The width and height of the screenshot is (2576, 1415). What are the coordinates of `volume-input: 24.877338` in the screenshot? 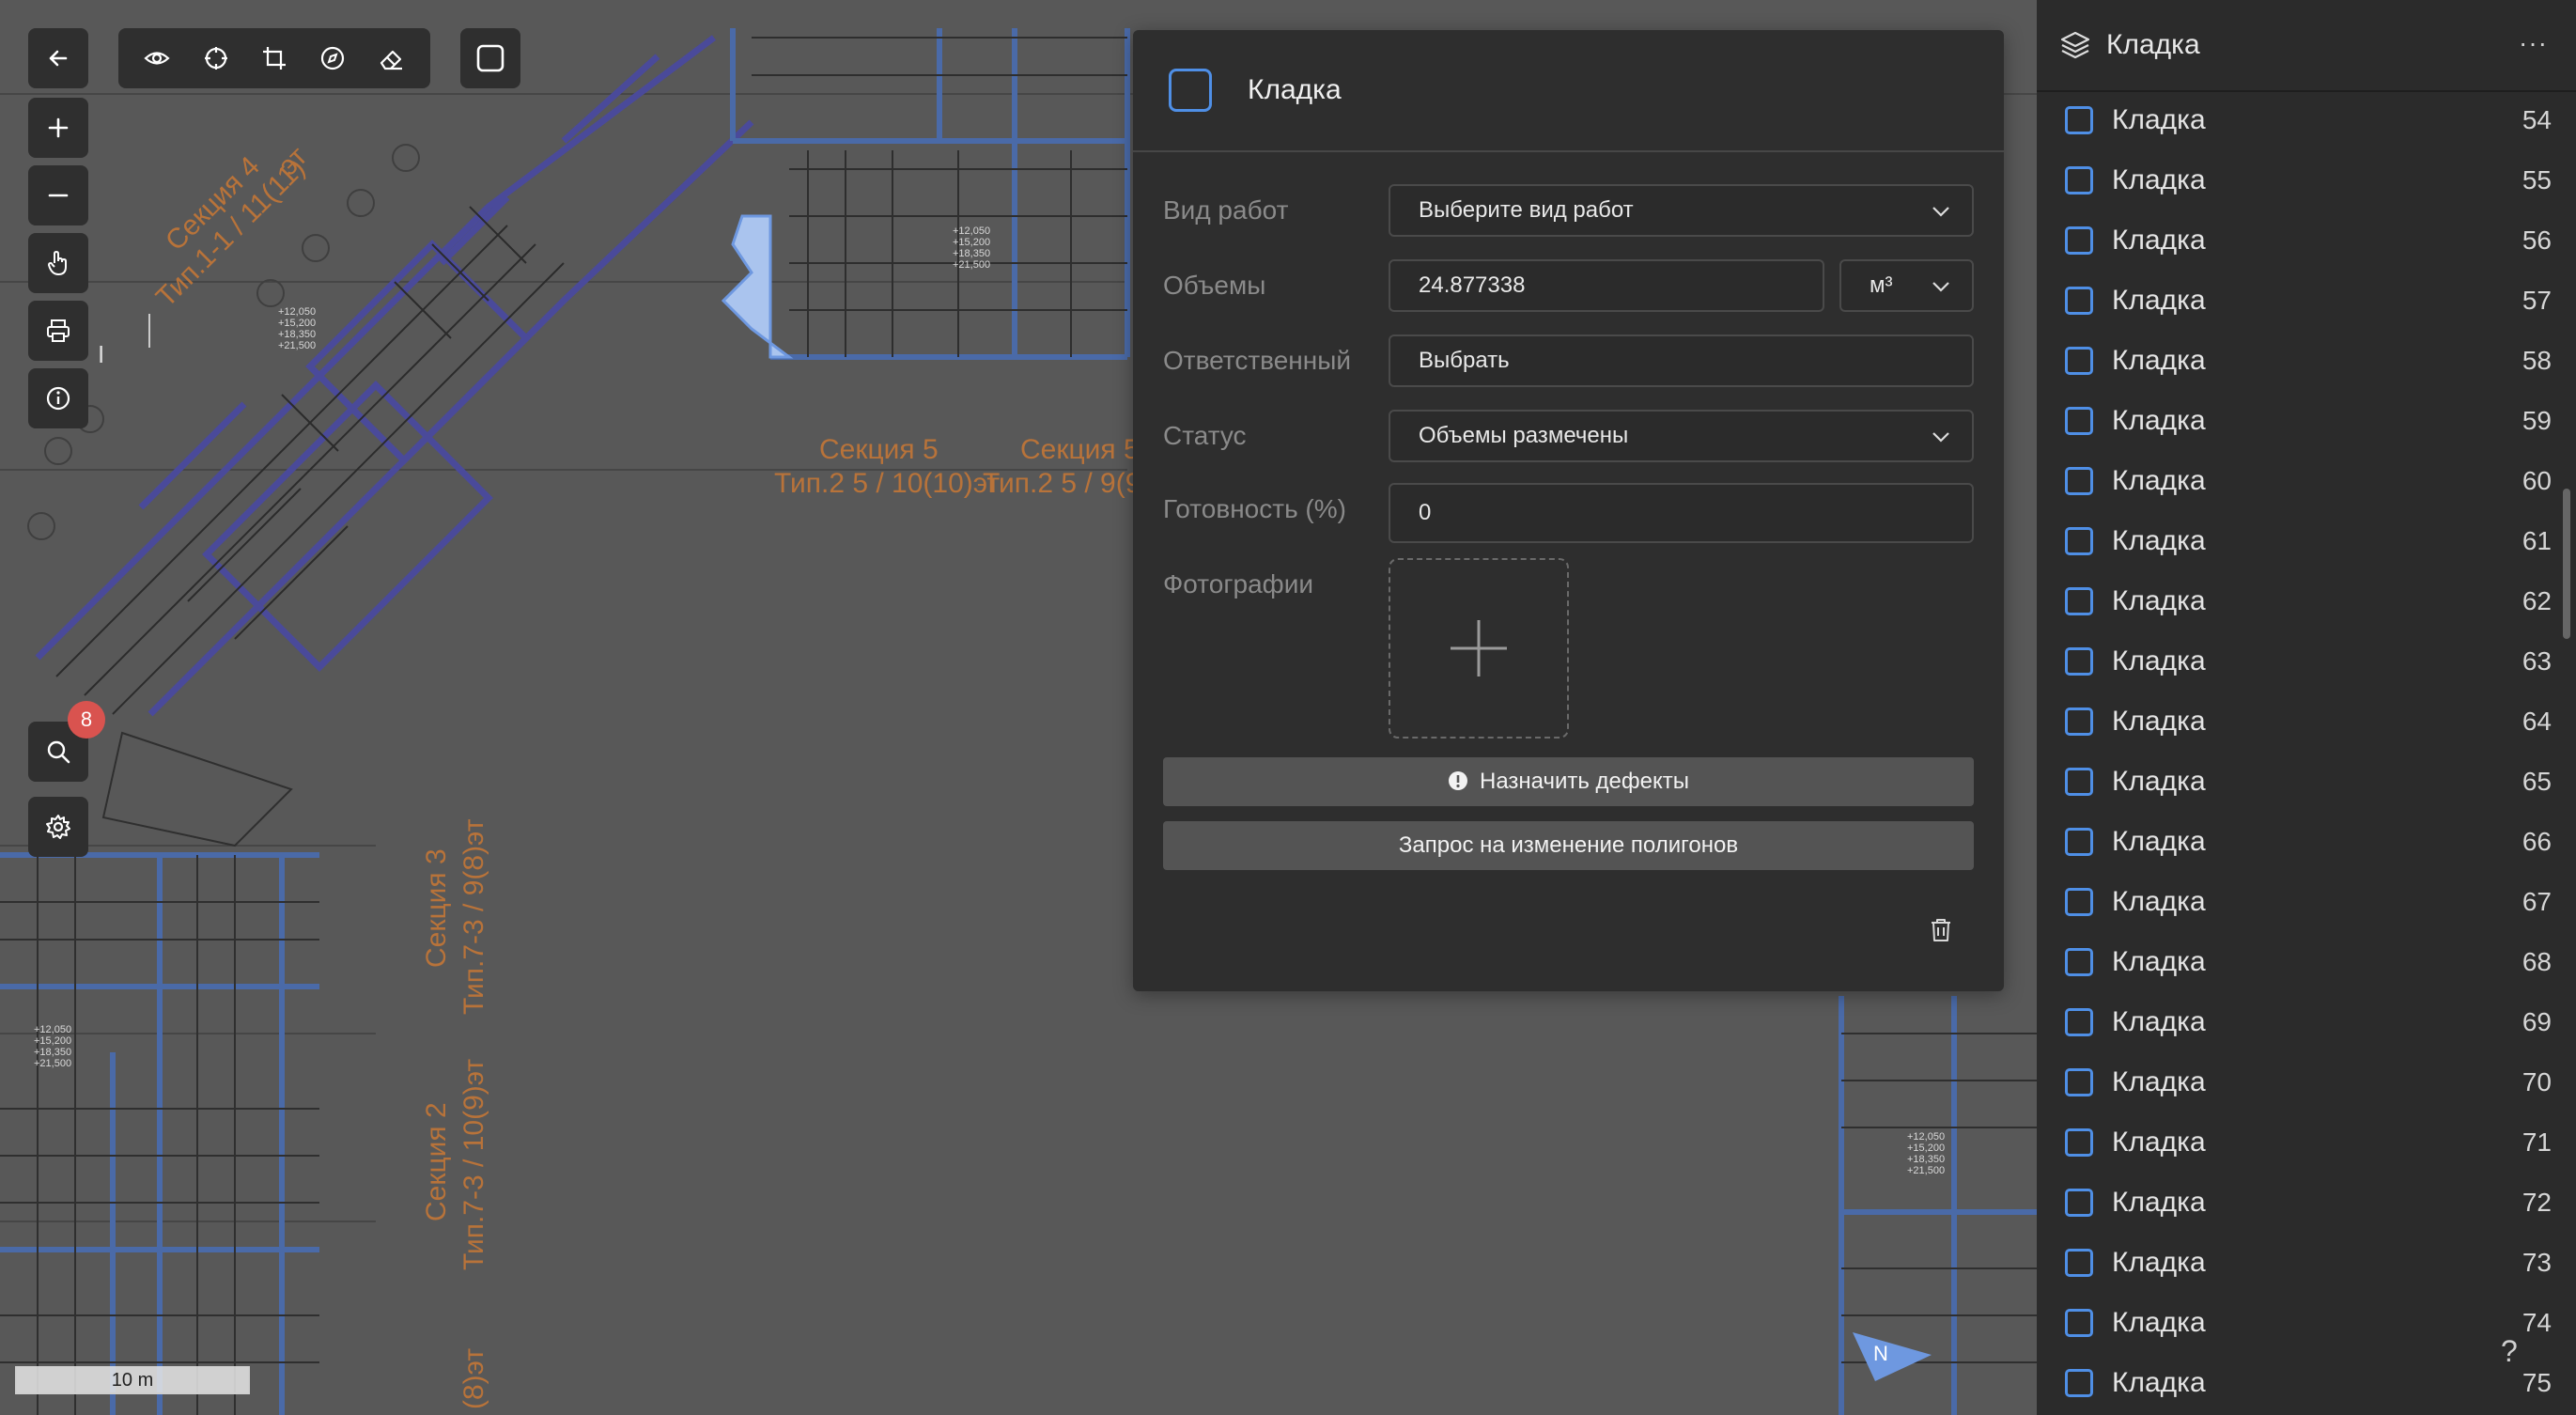 It's located at (1606, 285).